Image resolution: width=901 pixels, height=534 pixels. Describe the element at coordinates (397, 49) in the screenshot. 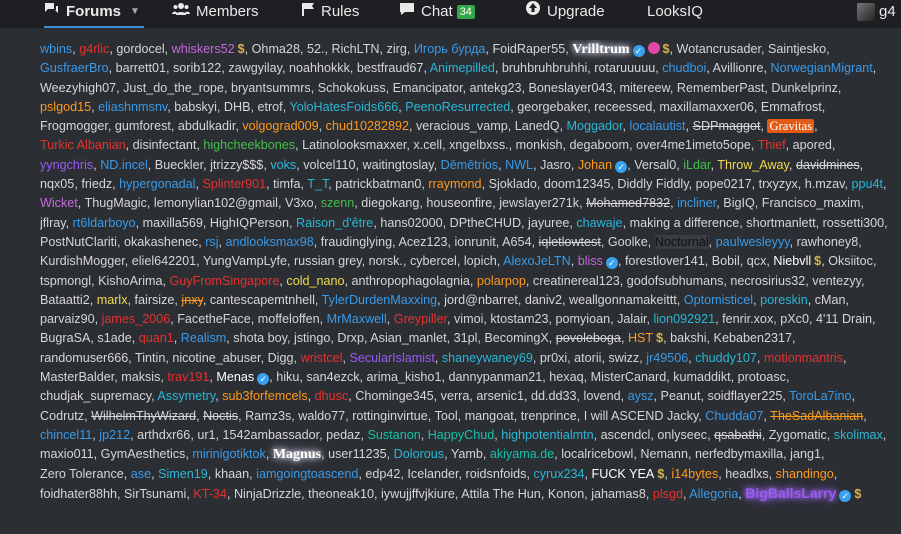

I see `member-link: zirg` at that location.